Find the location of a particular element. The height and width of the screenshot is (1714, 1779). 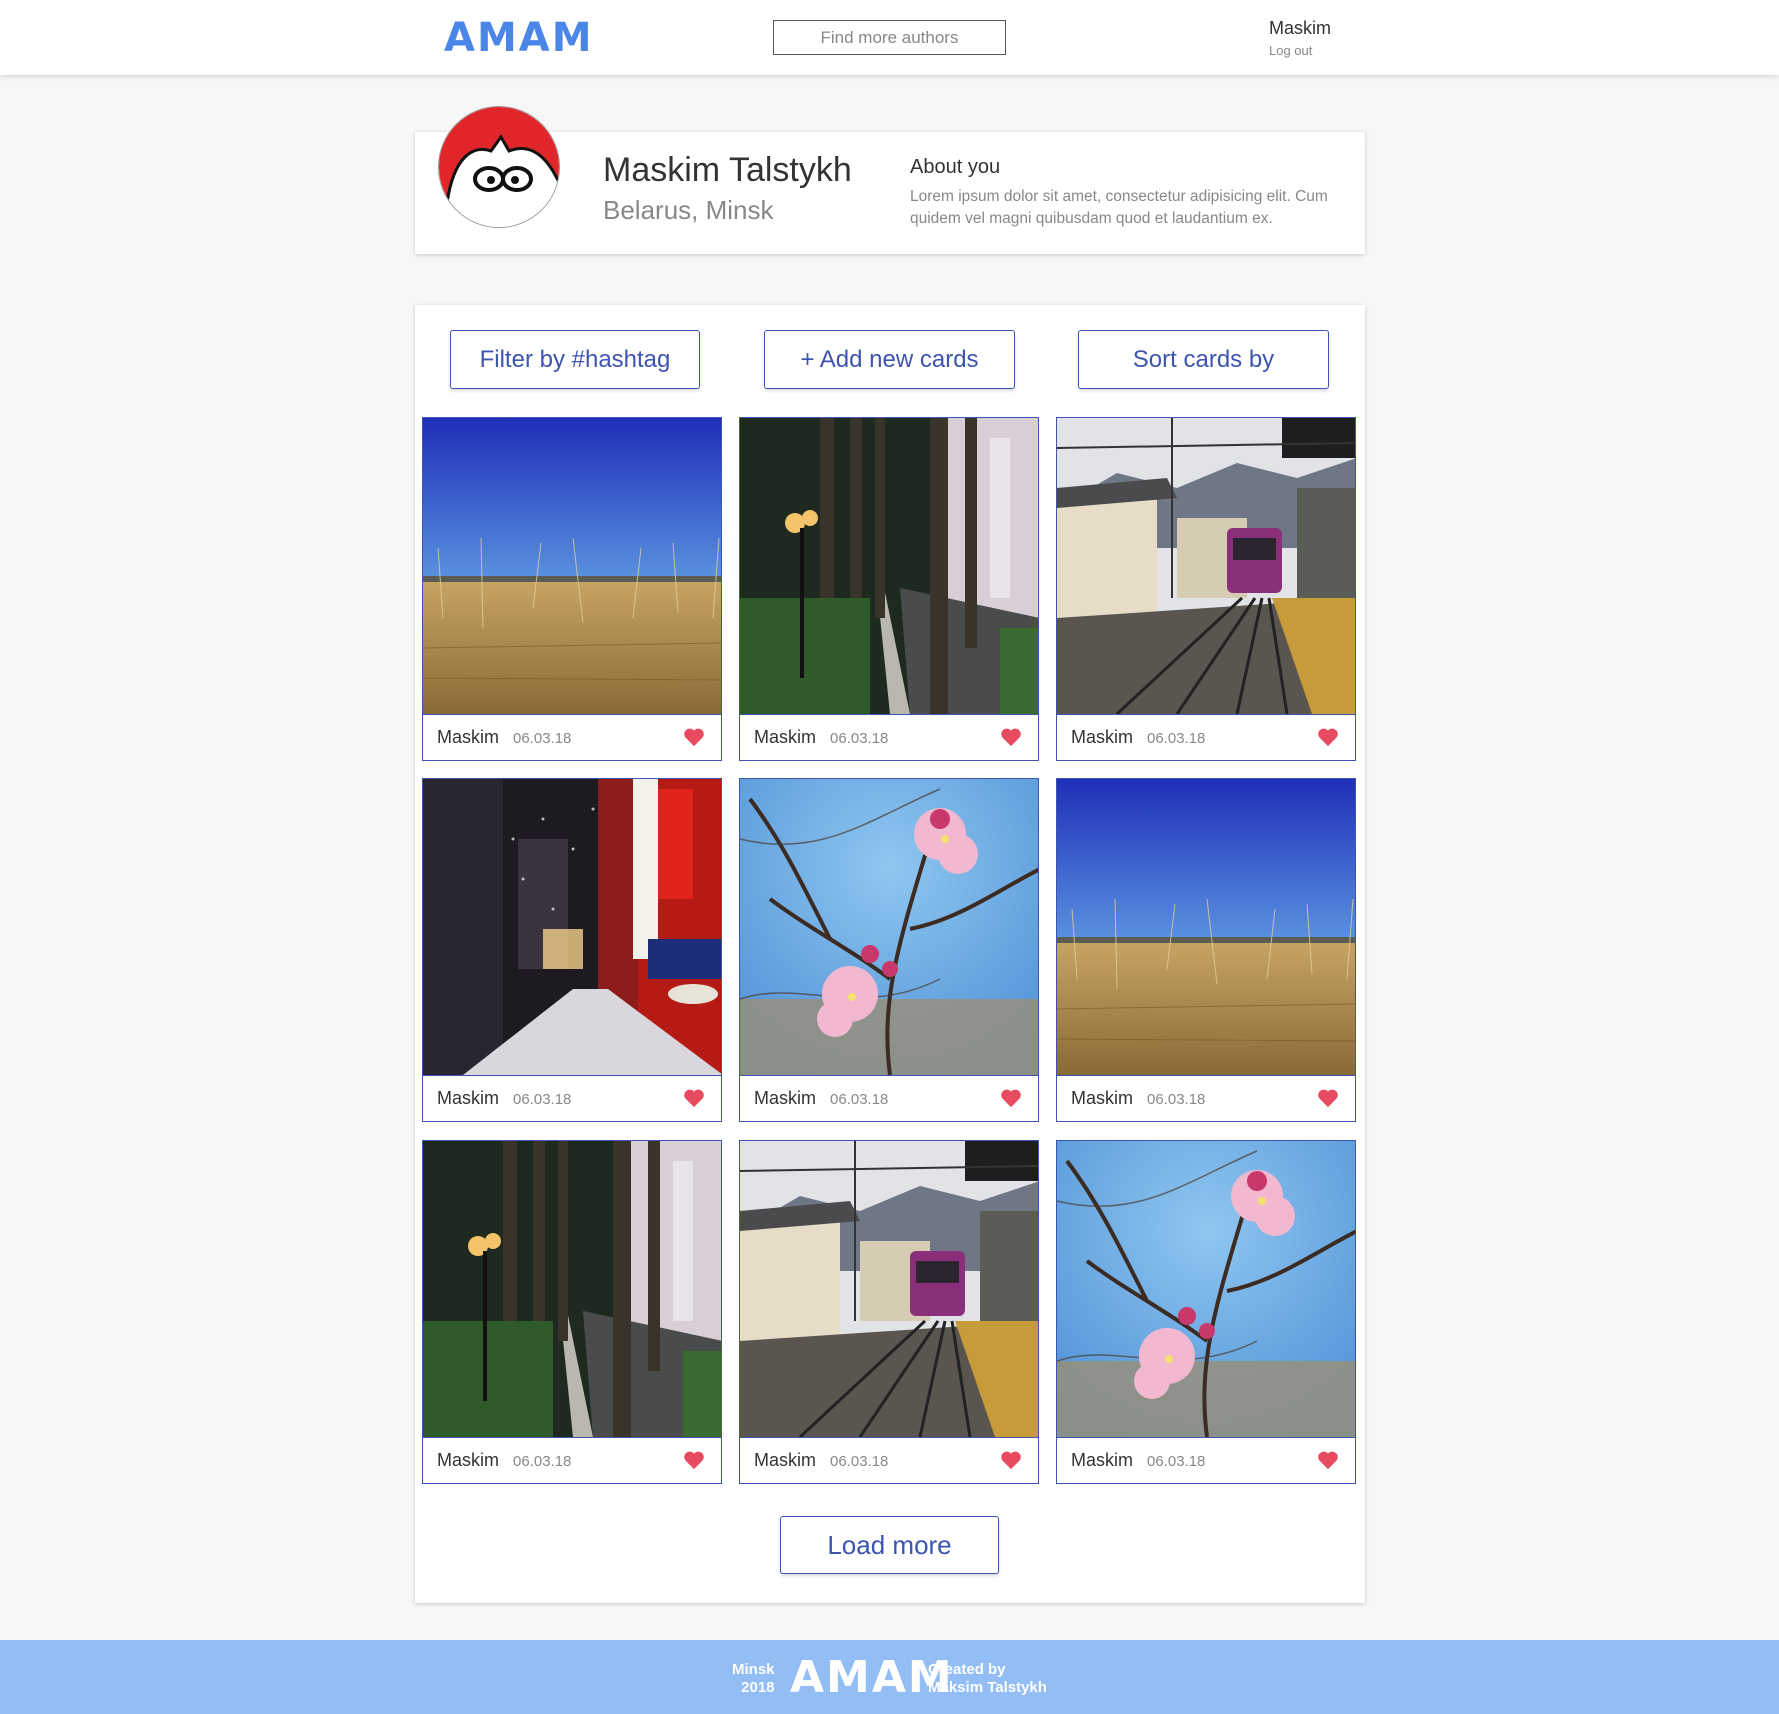

footer-location: Minsk 2018 is located at coordinates (753, 1679).